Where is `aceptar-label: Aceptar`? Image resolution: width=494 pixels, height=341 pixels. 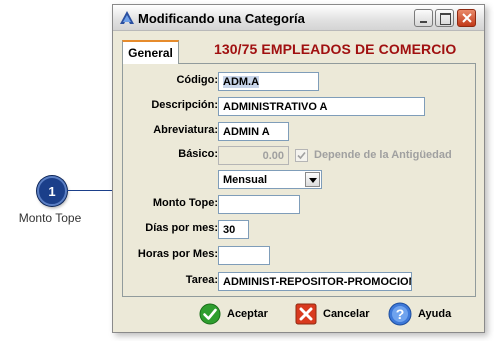
aceptar-label: Aceptar is located at coordinates (247, 314).